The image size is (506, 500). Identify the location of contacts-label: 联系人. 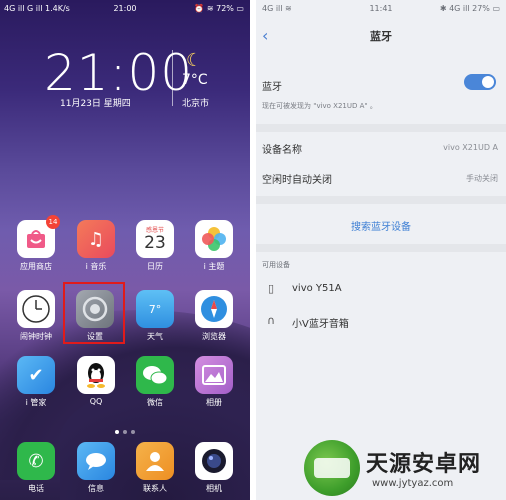
(155, 488).